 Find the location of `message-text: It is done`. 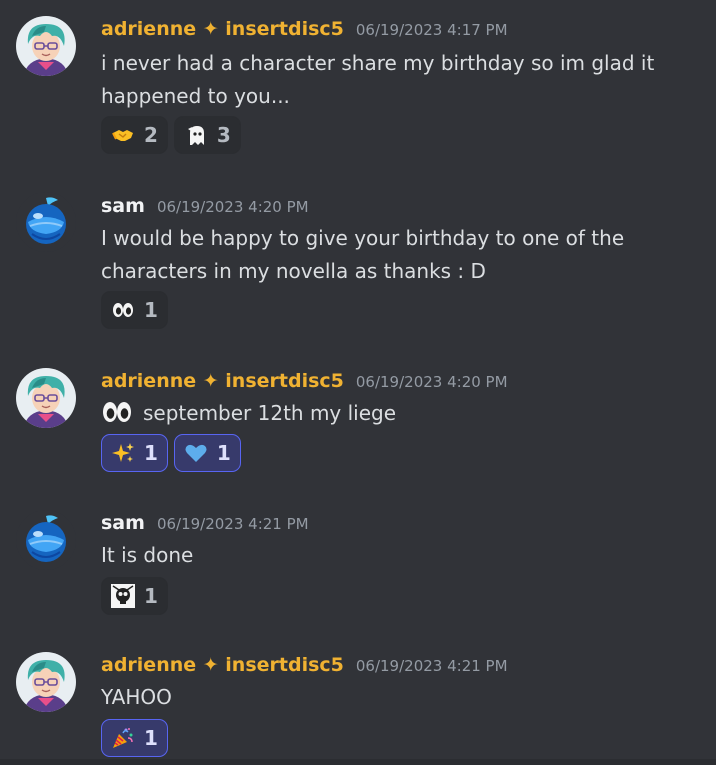

message-text: It is done is located at coordinates (147, 555).